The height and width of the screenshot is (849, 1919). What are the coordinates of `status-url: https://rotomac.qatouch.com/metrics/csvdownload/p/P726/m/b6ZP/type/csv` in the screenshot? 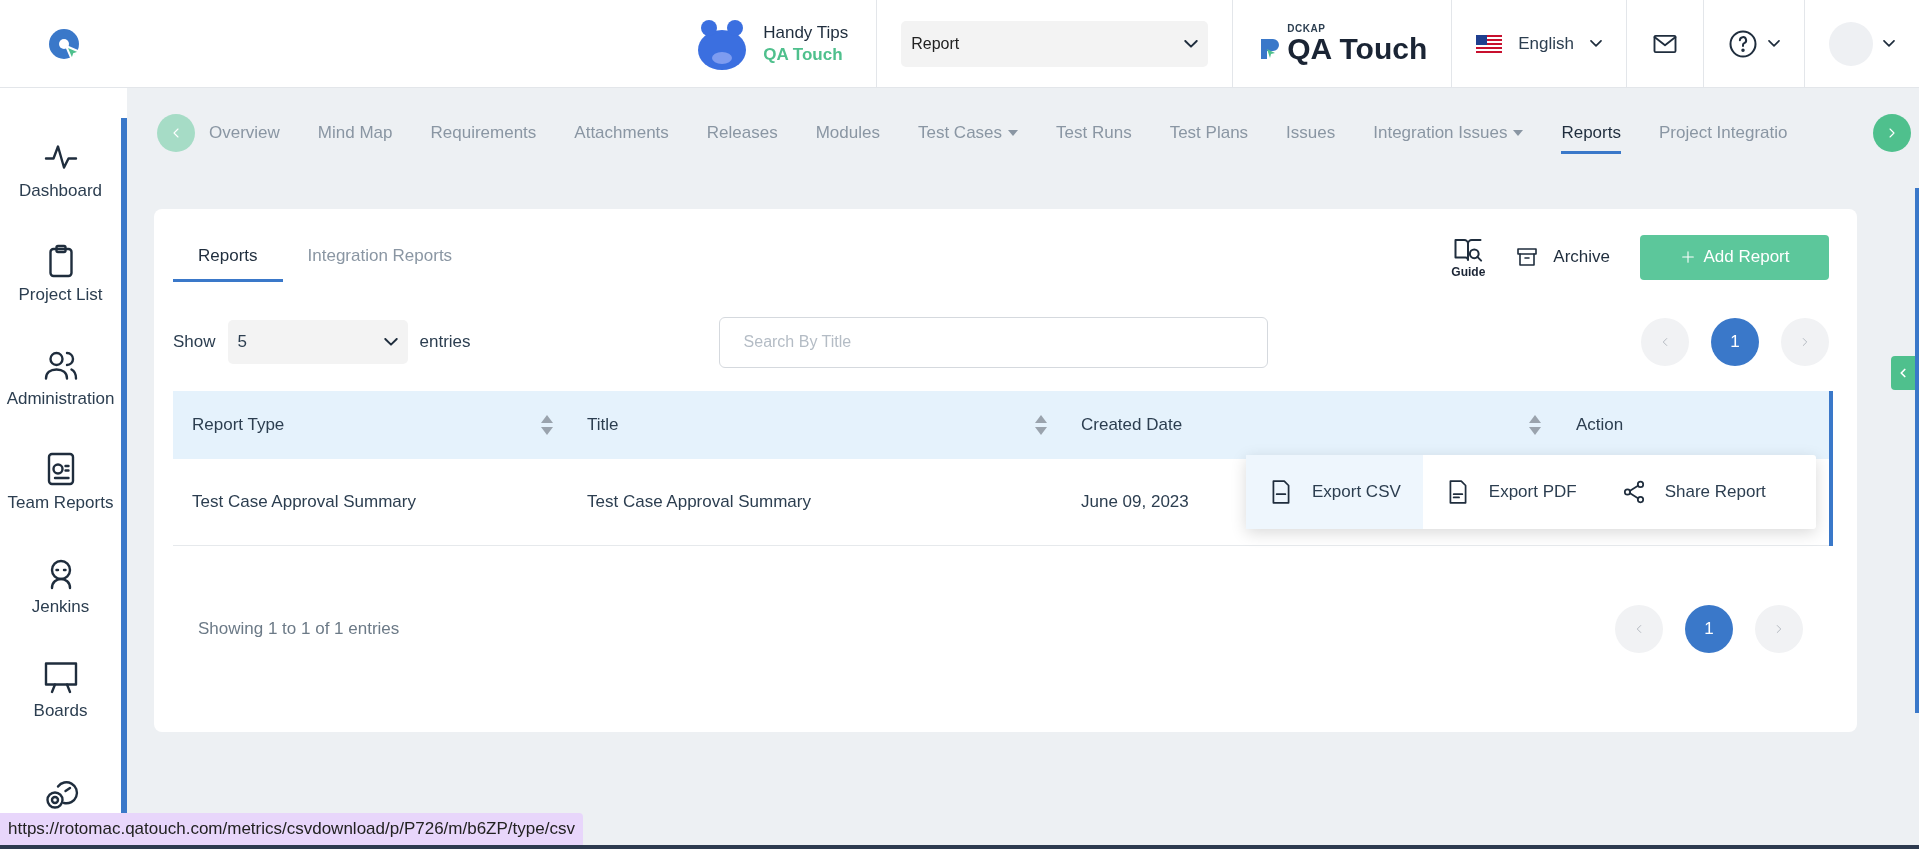 It's located at (291, 829).